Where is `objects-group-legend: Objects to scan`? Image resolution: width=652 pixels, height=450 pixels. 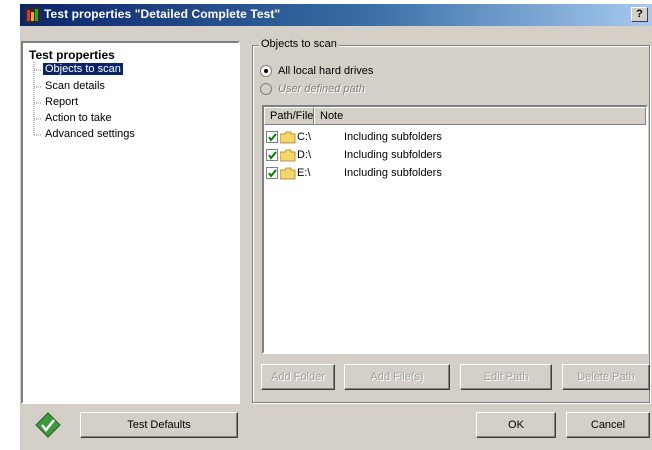
objects-group-legend: Objects to scan is located at coordinates (299, 44).